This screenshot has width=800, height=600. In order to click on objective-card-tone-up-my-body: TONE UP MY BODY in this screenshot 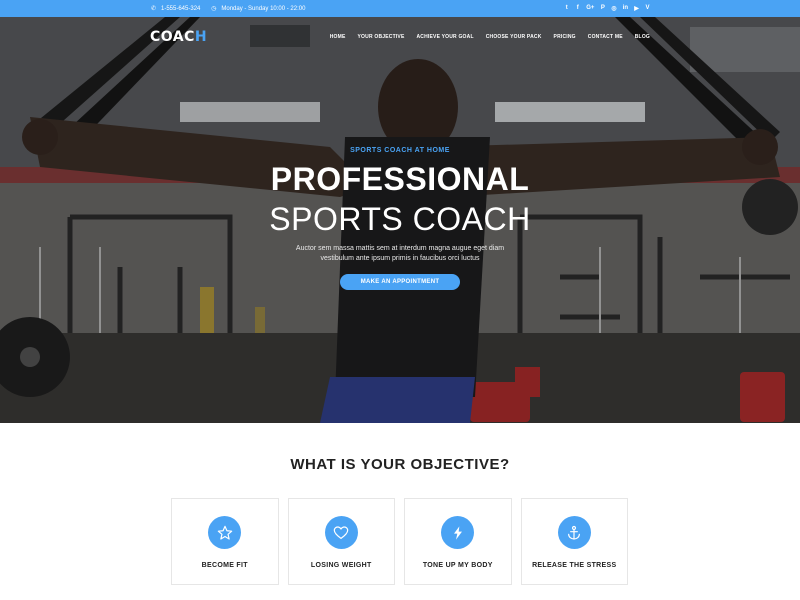, I will do `click(458, 541)`.